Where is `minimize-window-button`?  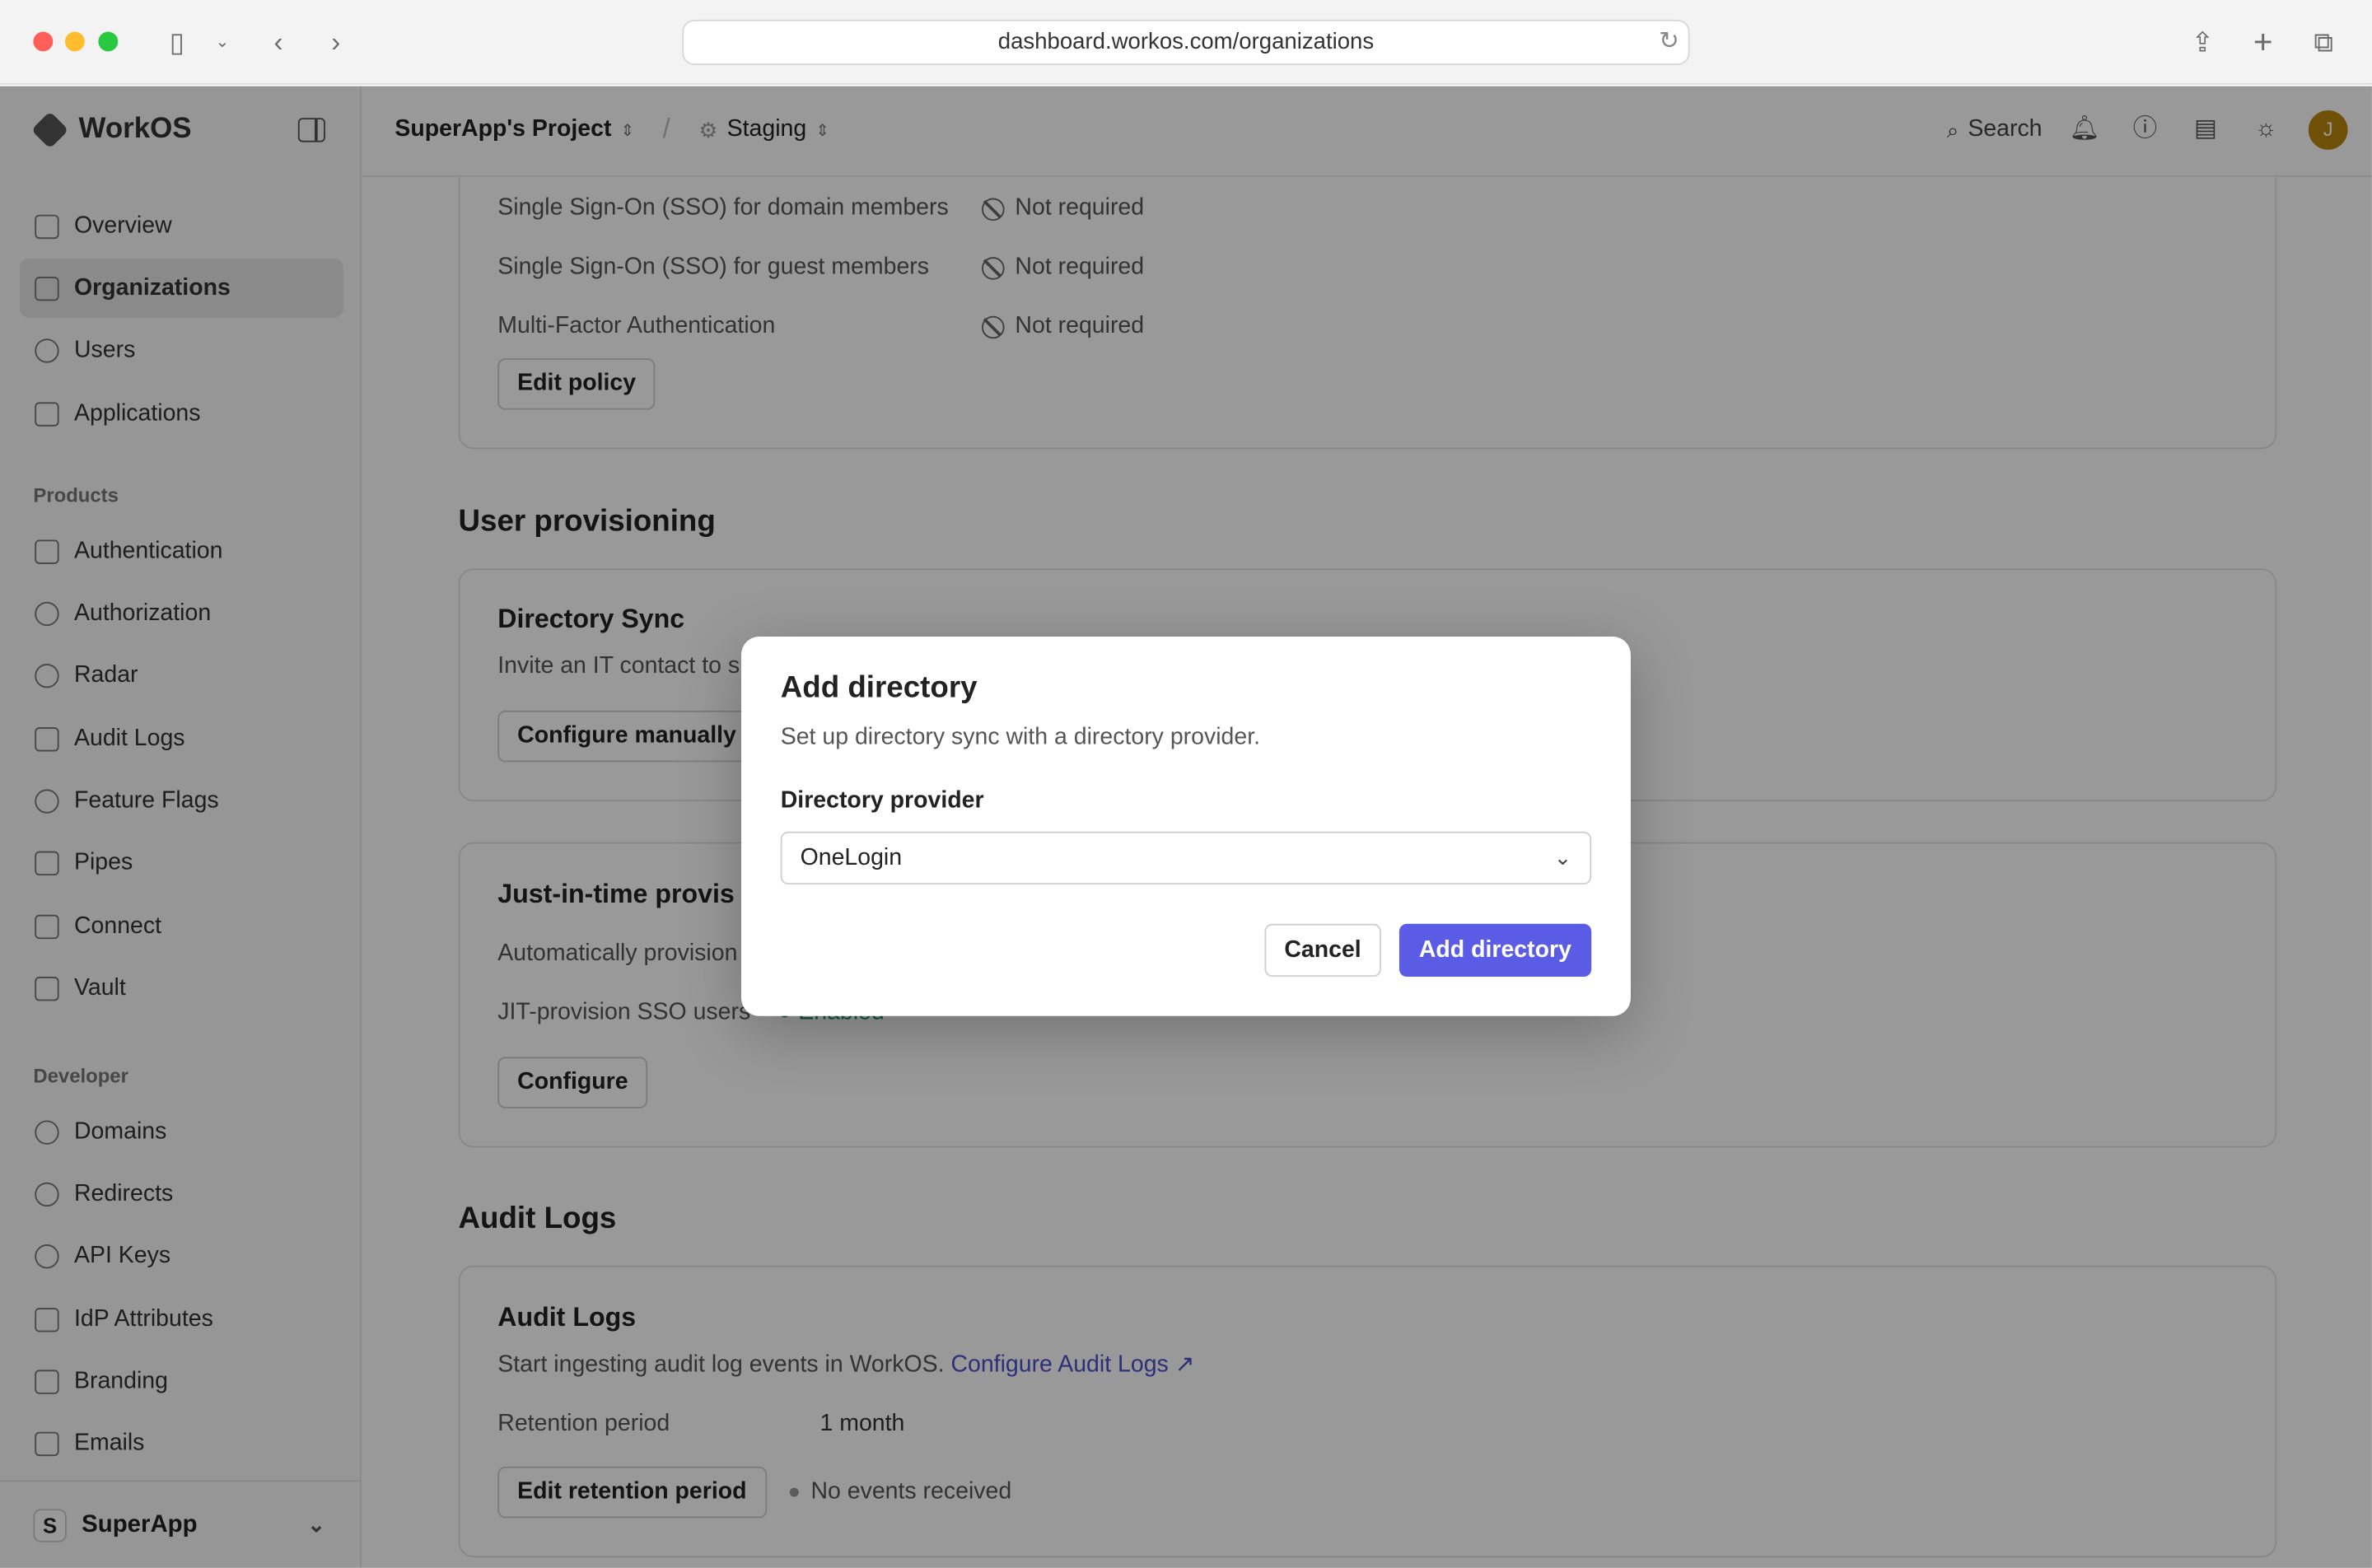 minimize-window-button is located at coordinates (74, 41).